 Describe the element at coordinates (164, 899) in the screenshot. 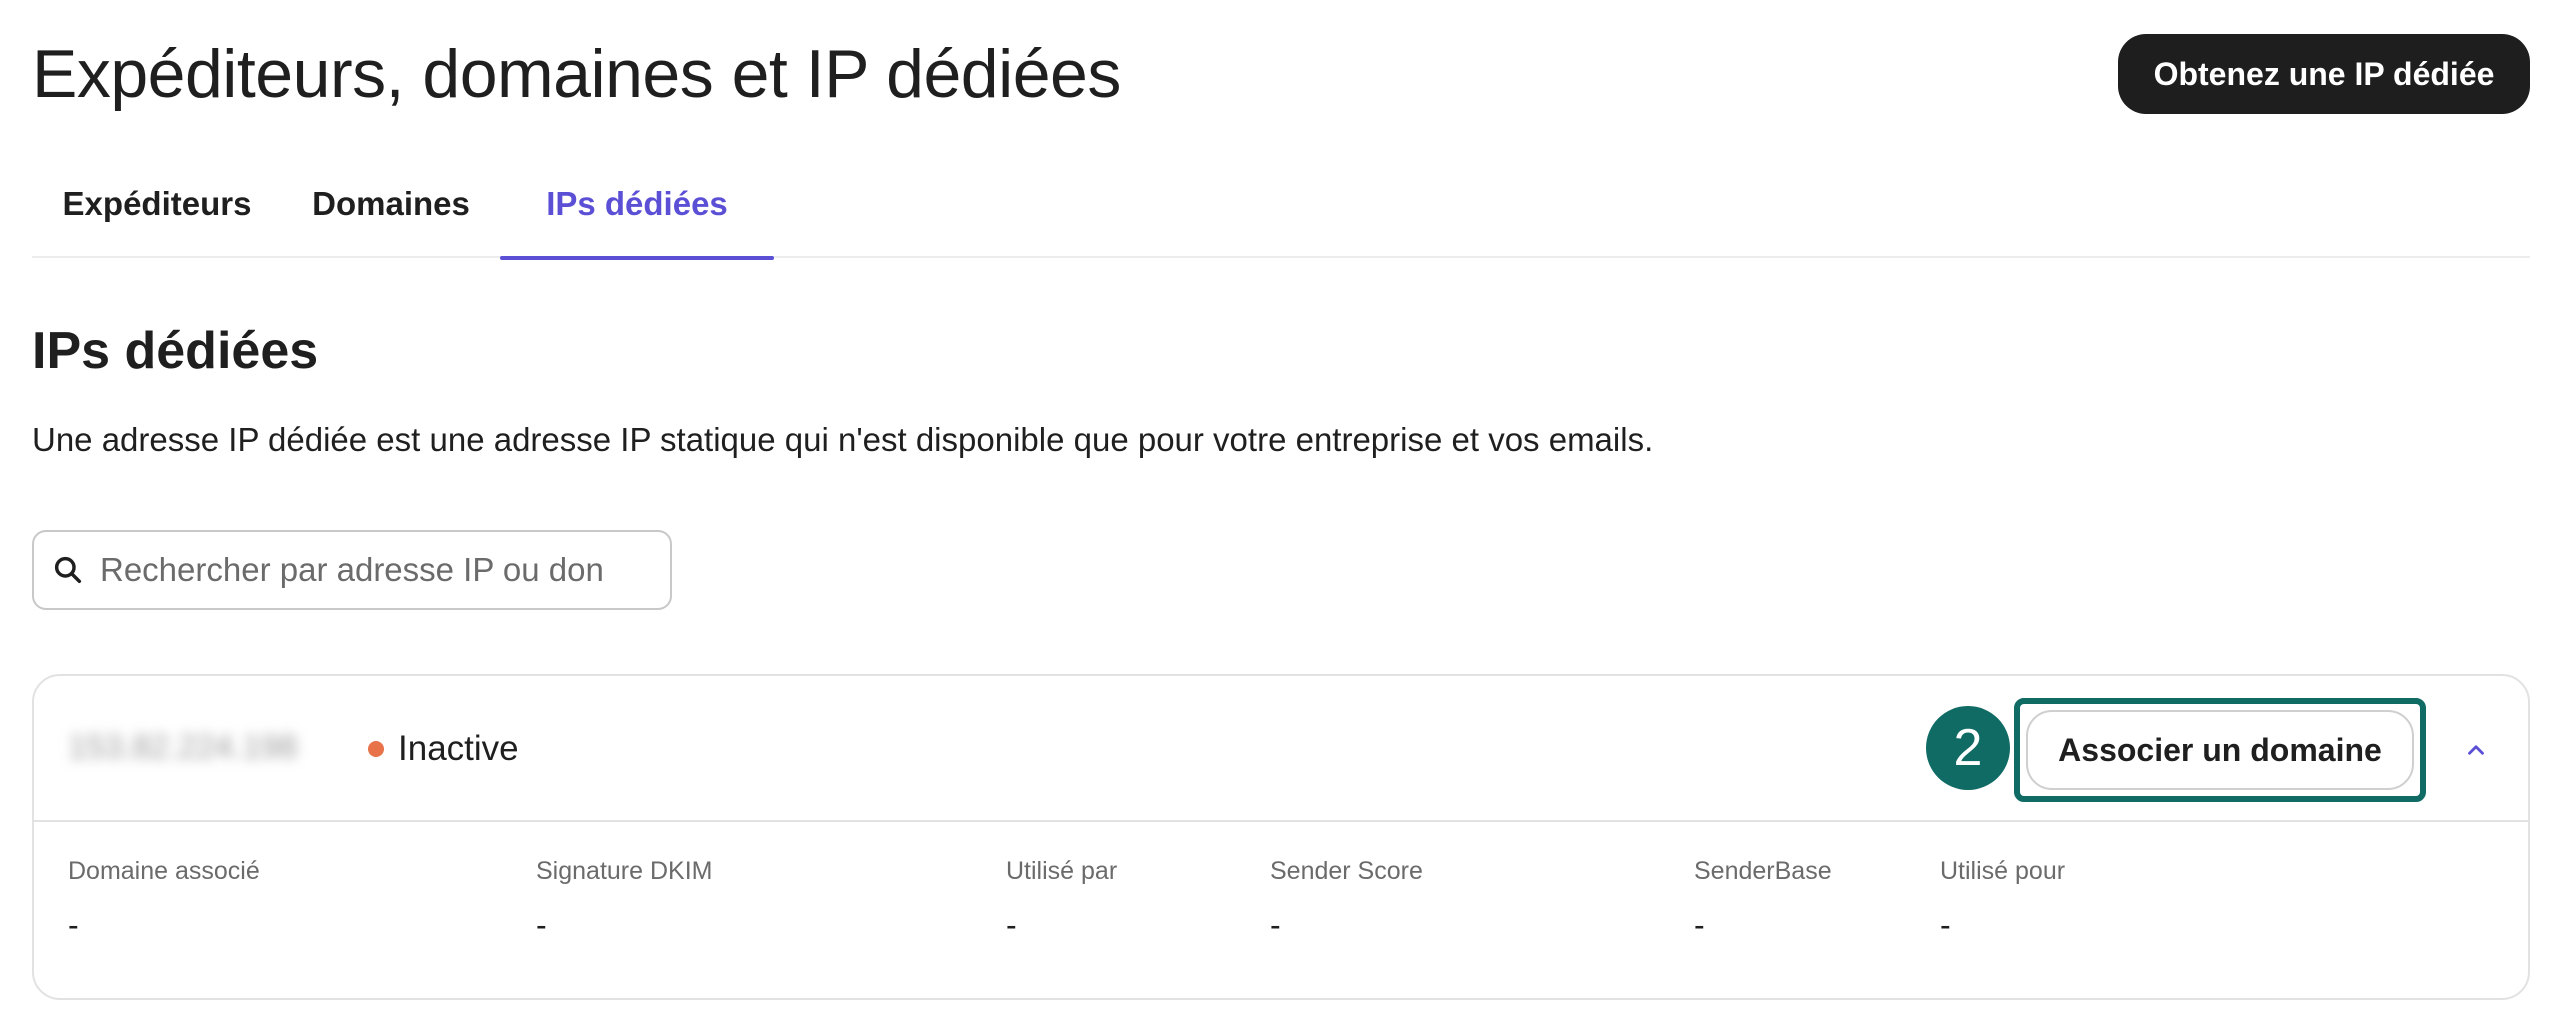

I see `detail-associated-domain: Domaine associé -` at that location.